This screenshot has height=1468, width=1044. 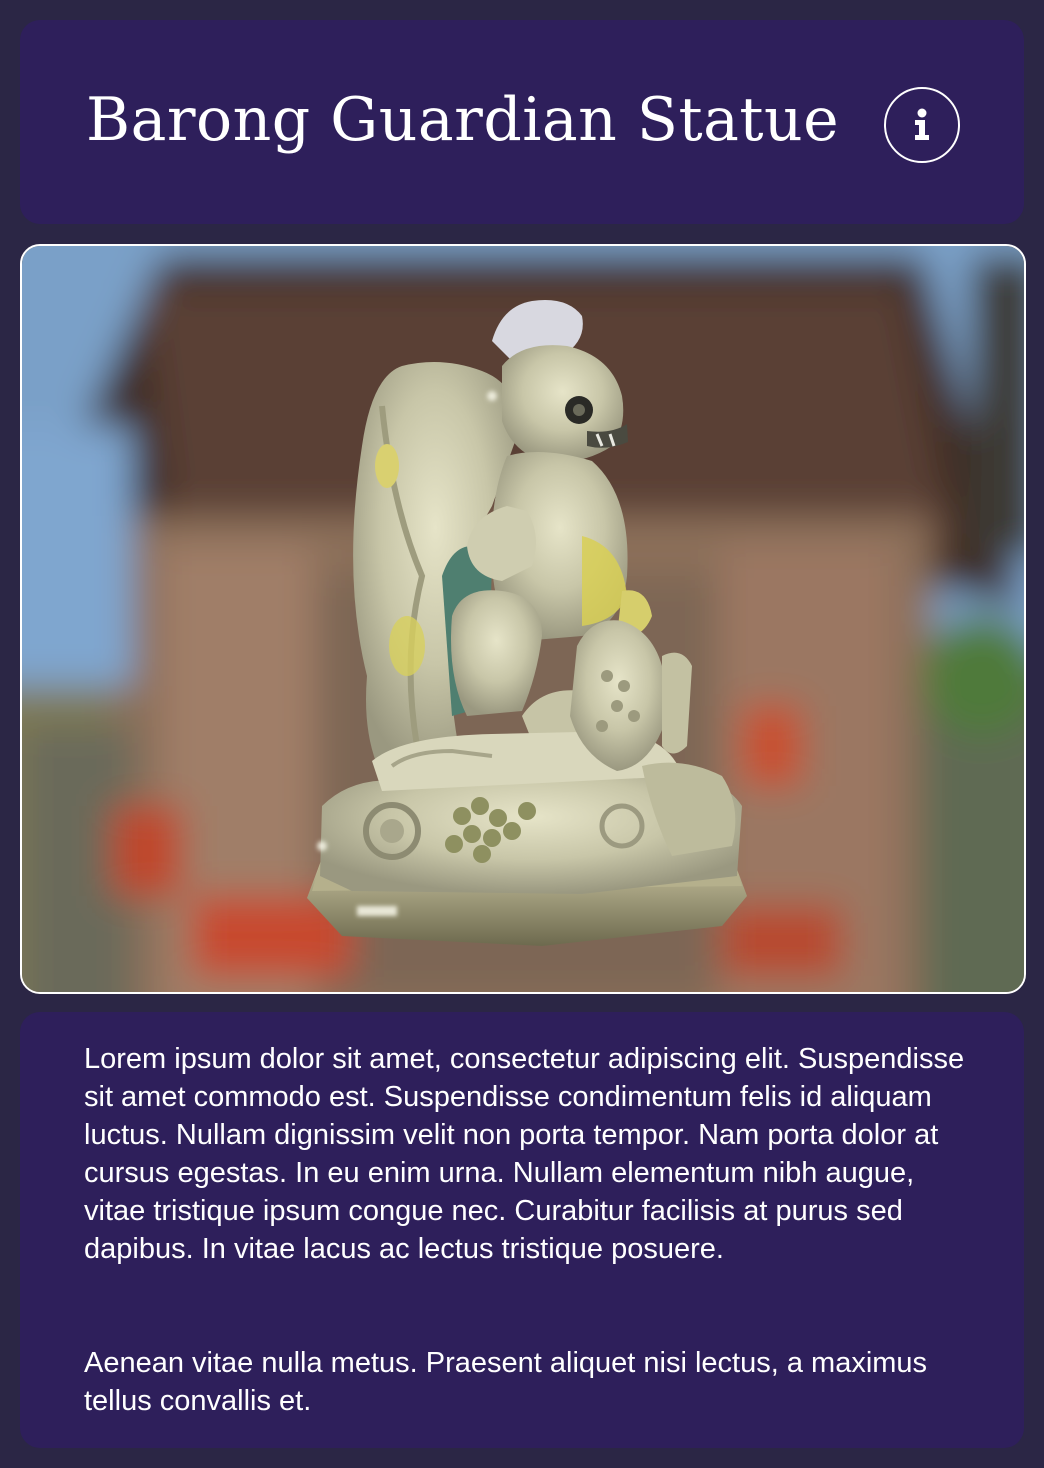 What do you see at coordinates (463, 120) in the screenshot?
I see `page-title: Barong Guardian Statue` at bounding box center [463, 120].